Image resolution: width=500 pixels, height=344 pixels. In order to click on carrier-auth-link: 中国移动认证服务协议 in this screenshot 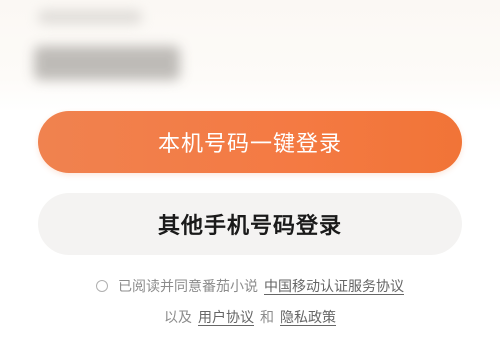, I will do `click(334, 286)`.